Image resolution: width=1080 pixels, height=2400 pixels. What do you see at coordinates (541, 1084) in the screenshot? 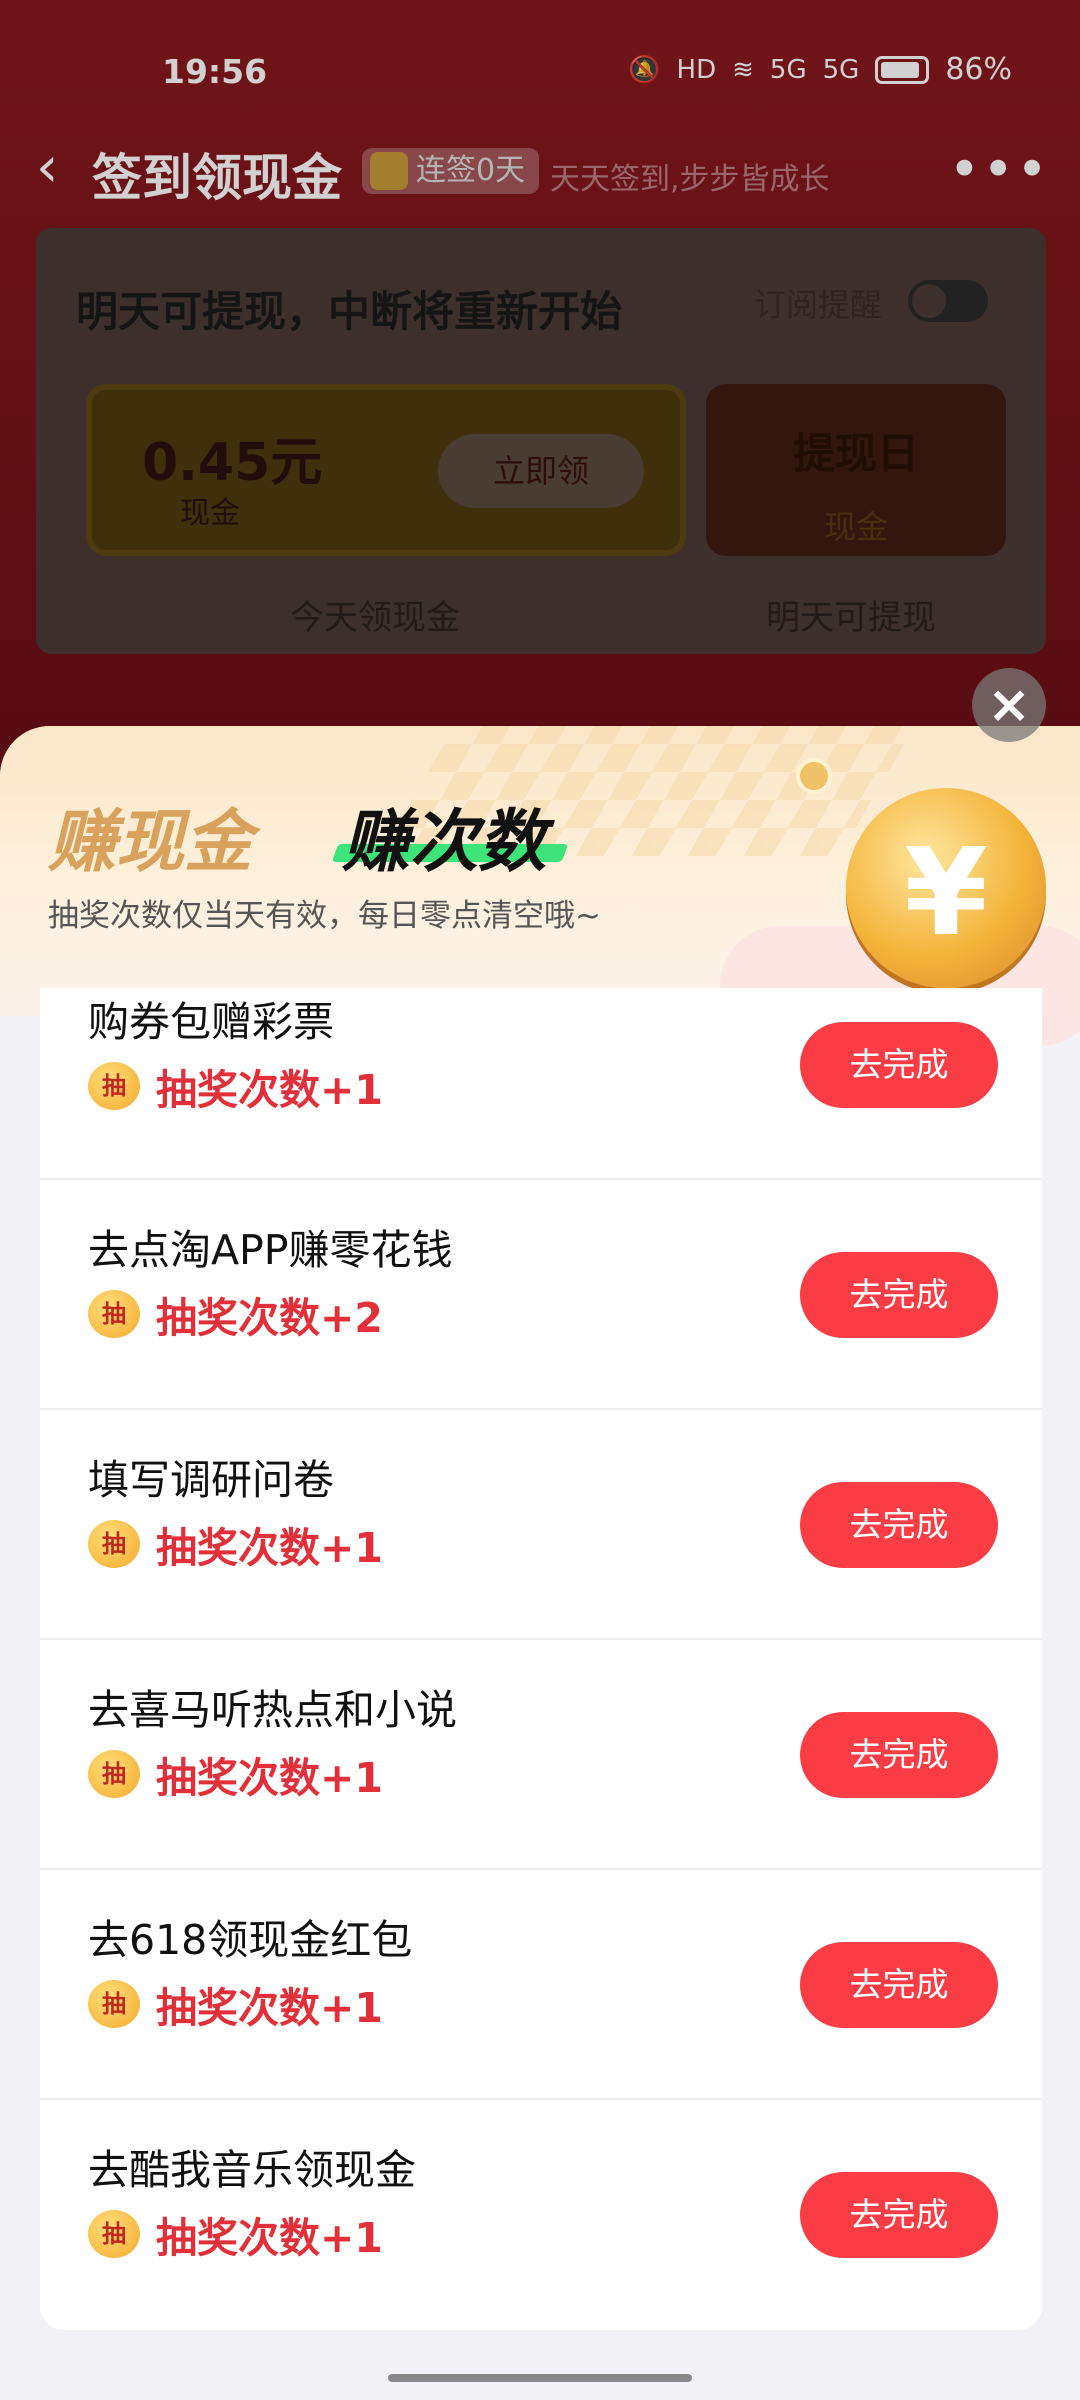
I see `list-item: 购券包赠彩票 抽 抽奖次数+1 去完成` at bounding box center [541, 1084].